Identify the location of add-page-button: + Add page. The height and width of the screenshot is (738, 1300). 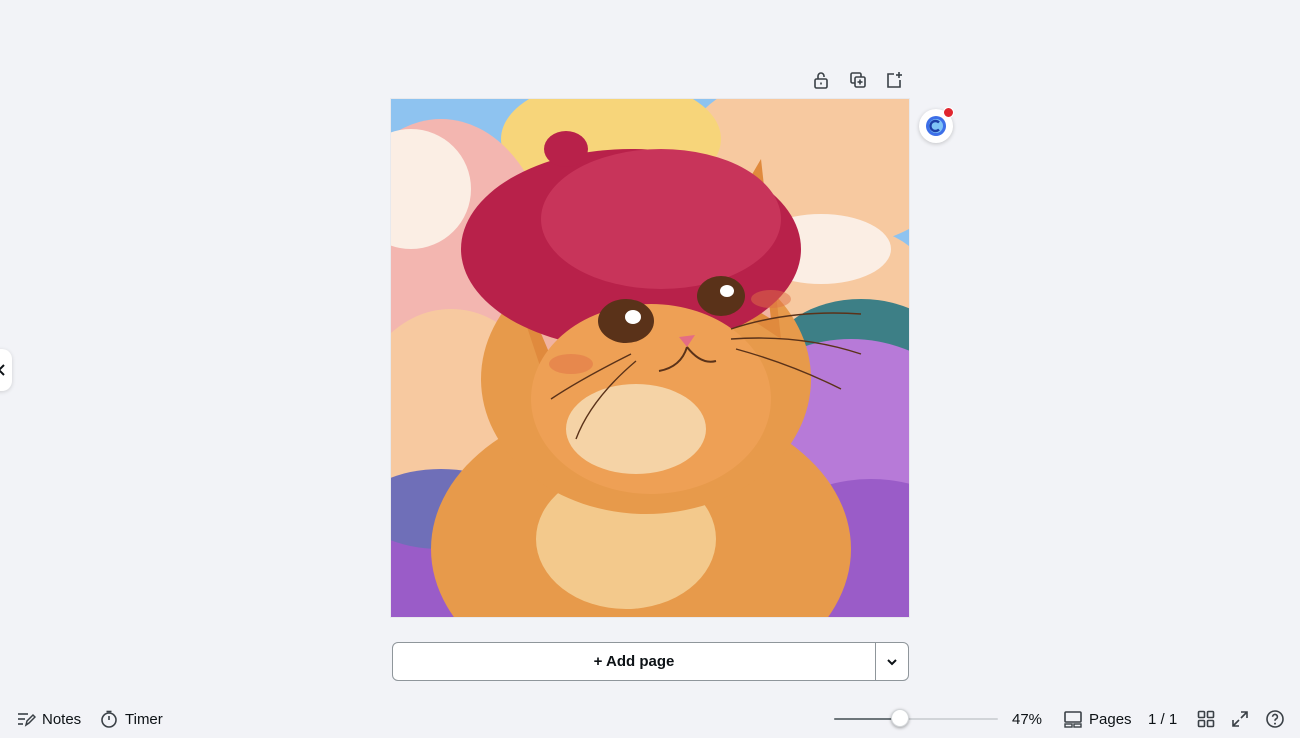
(634, 661).